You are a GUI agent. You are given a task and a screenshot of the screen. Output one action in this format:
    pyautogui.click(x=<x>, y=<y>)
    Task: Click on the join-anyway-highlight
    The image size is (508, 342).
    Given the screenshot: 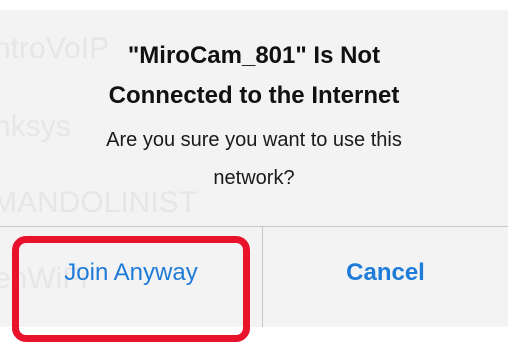 What is the action you would take?
    pyautogui.click(x=131, y=289)
    